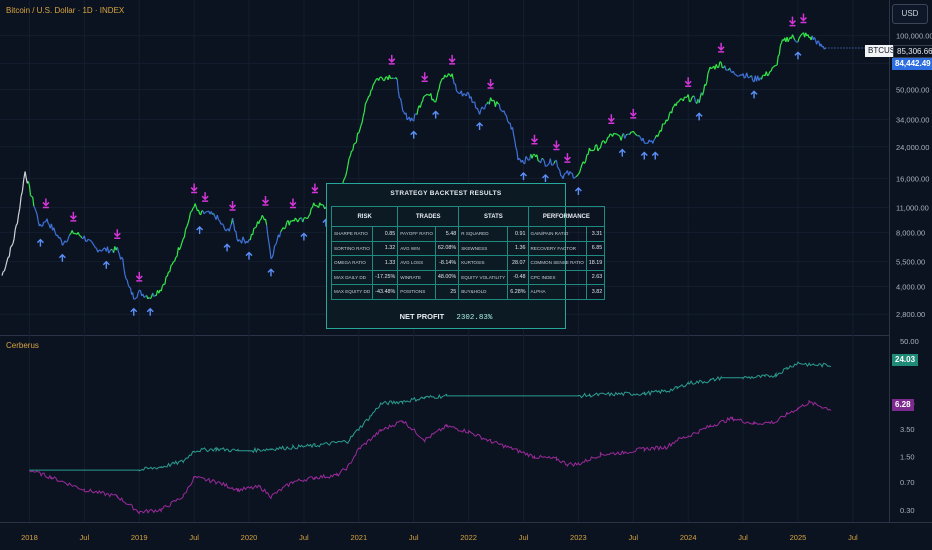  Describe the element at coordinates (595, 292) in the screenshot. I see `metric-value: 3.82` at that location.